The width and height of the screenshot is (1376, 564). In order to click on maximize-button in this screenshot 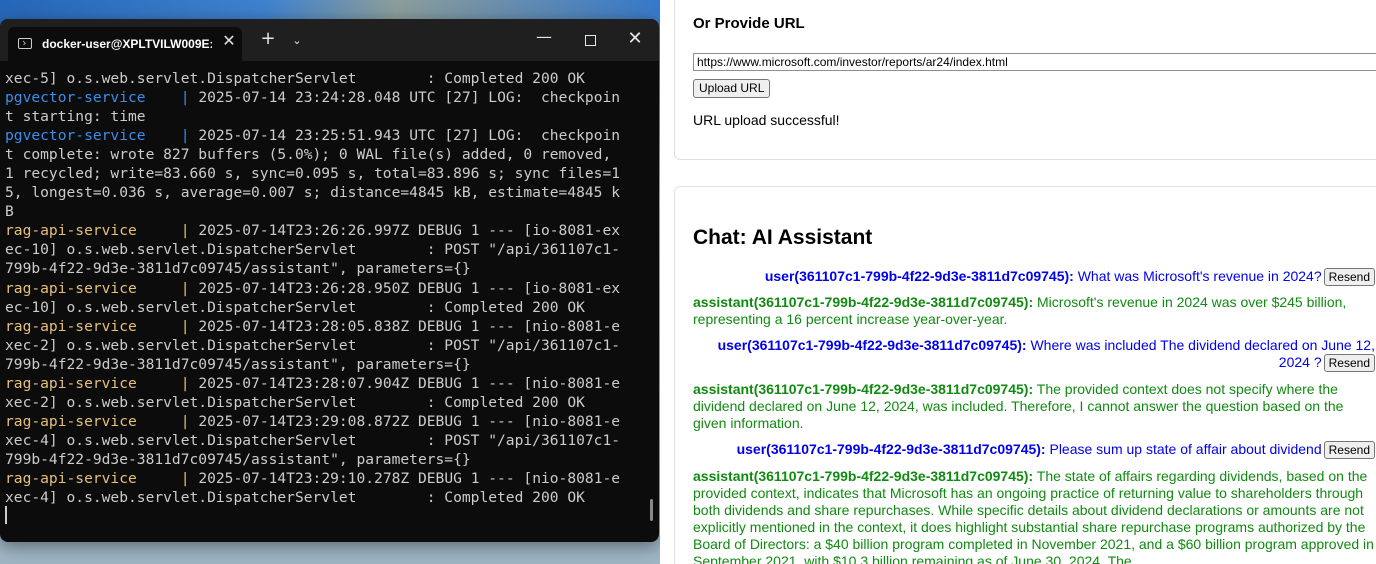, I will do `click(590, 40)`.